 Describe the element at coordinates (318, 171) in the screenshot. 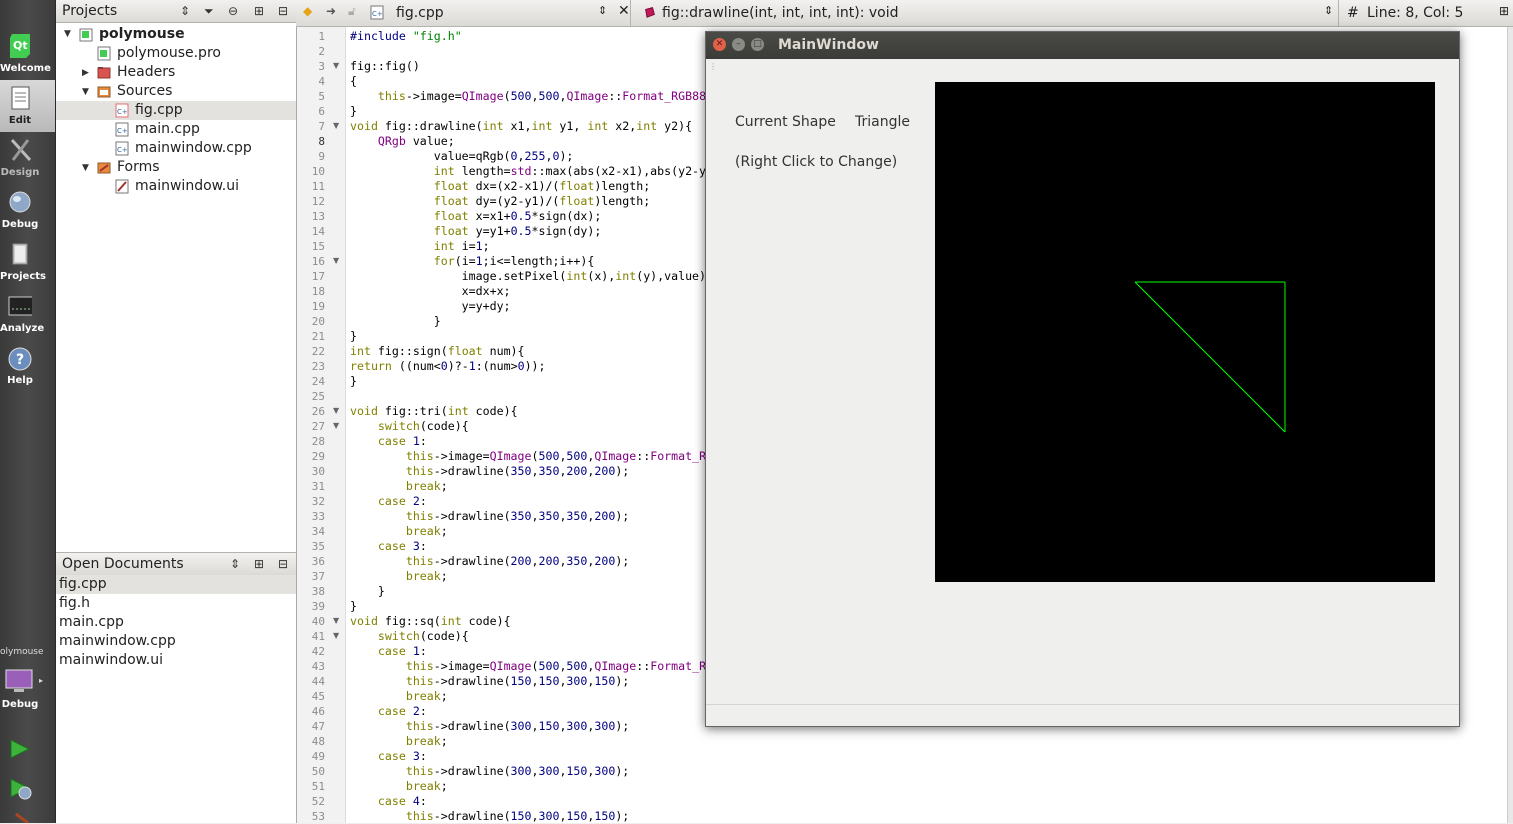

I see `line-number: 10` at that location.